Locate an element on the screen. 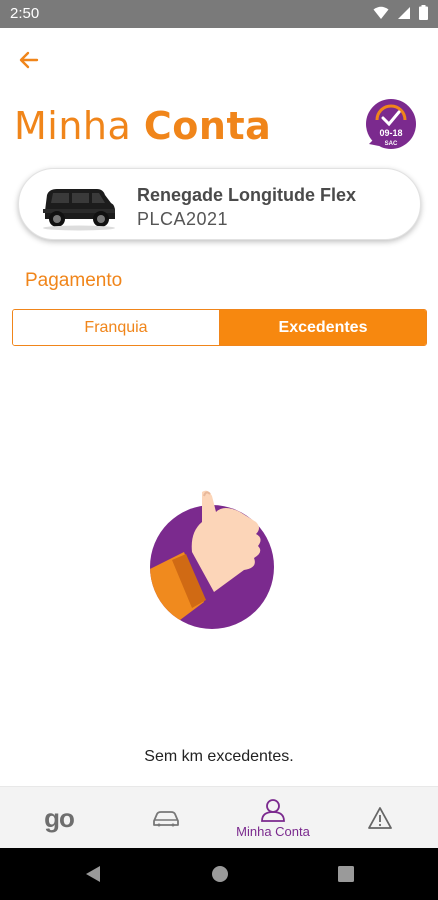 Image resolution: width=438 pixels, height=900 pixels. page-title-bold: Conta is located at coordinates (207, 126).